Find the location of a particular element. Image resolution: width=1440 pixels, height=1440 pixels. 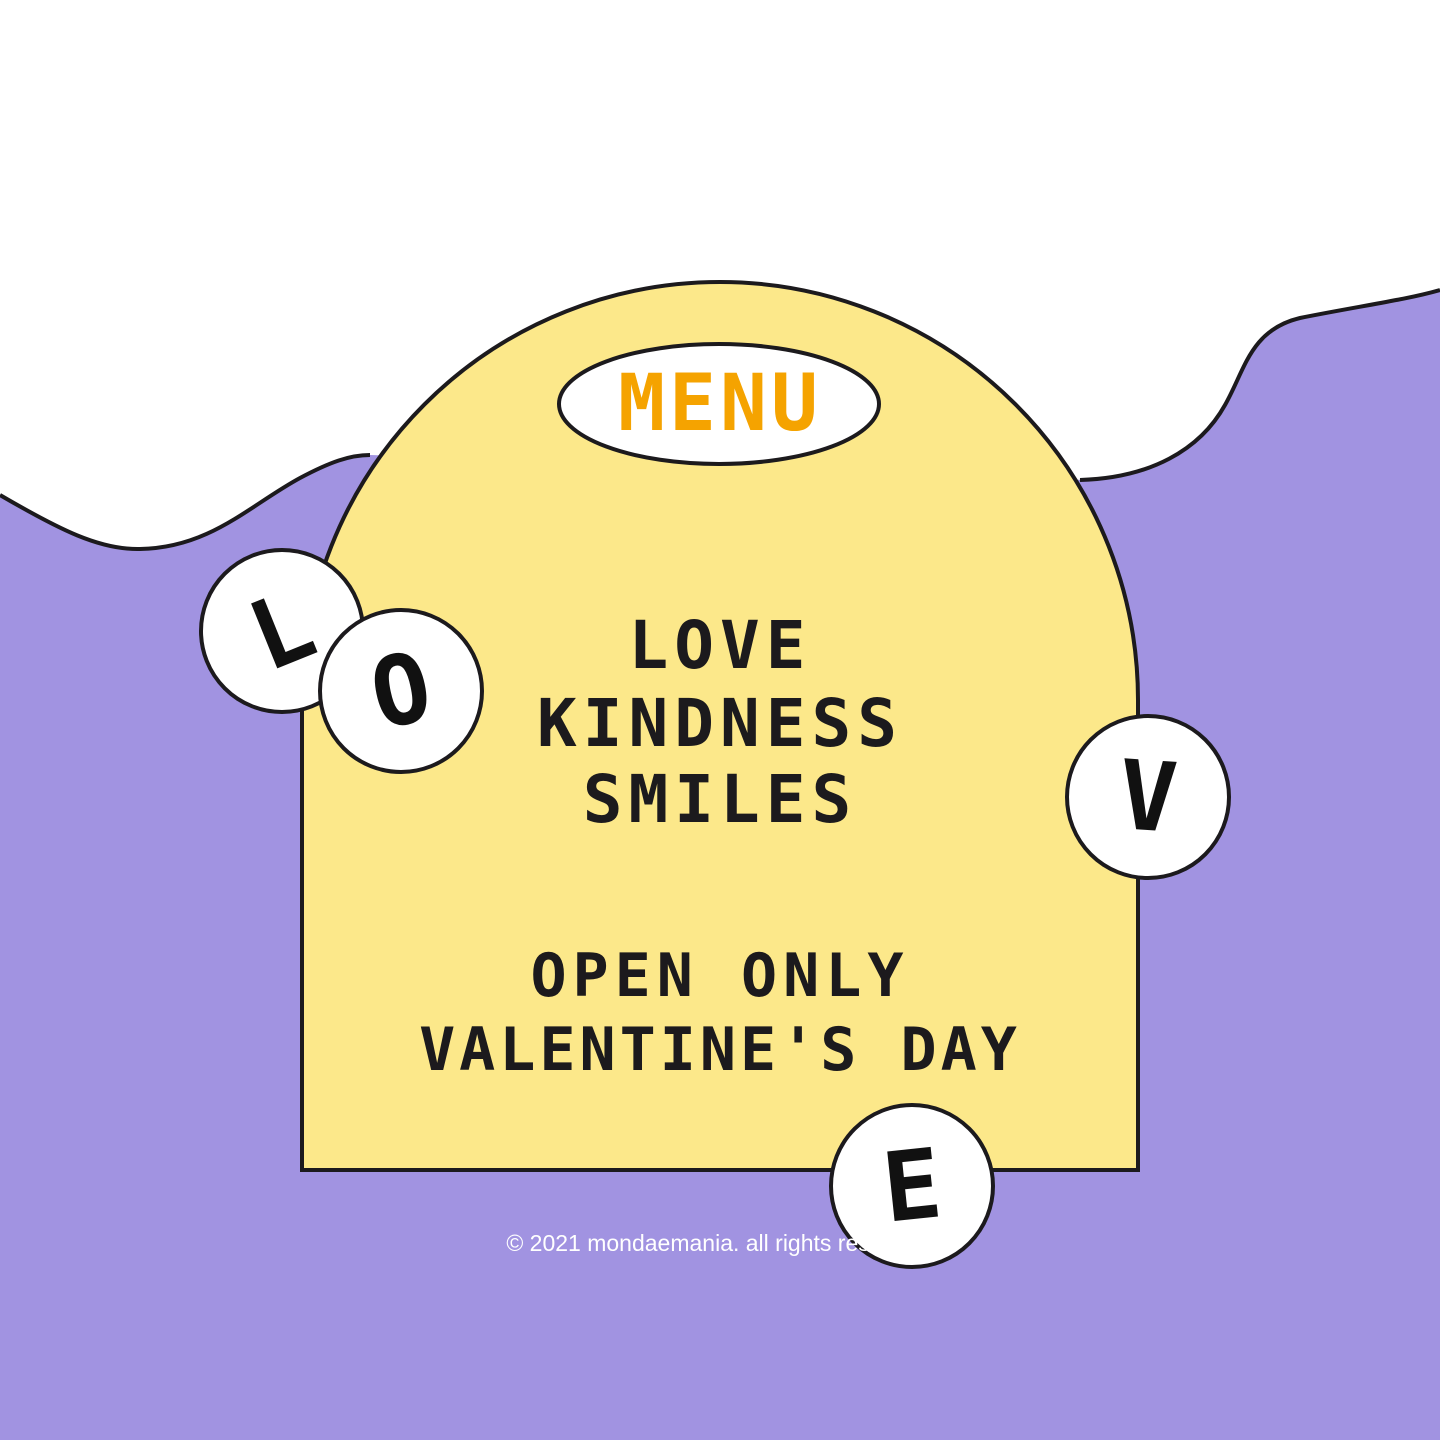

notice-line-2: VALENTINE'S DAY is located at coordinates (720, 1050).